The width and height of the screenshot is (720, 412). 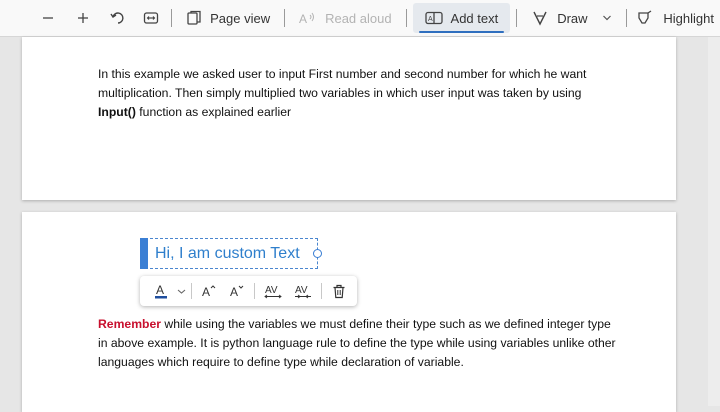 I want to click on increase-font-size-button: A, so click(x=209, y=291).